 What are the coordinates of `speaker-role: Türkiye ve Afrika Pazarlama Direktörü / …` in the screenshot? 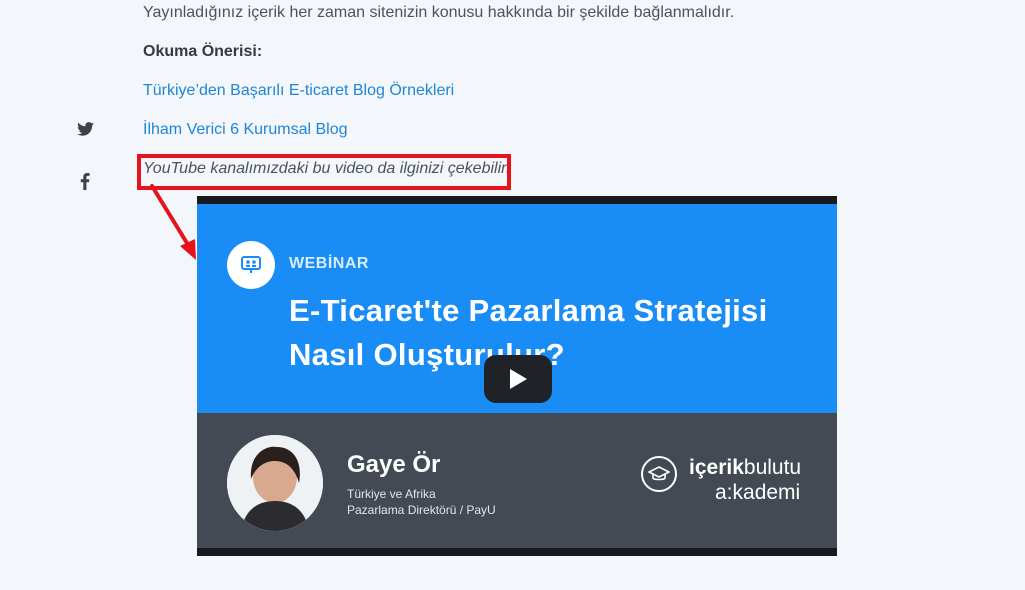 It's located at (421, 502).